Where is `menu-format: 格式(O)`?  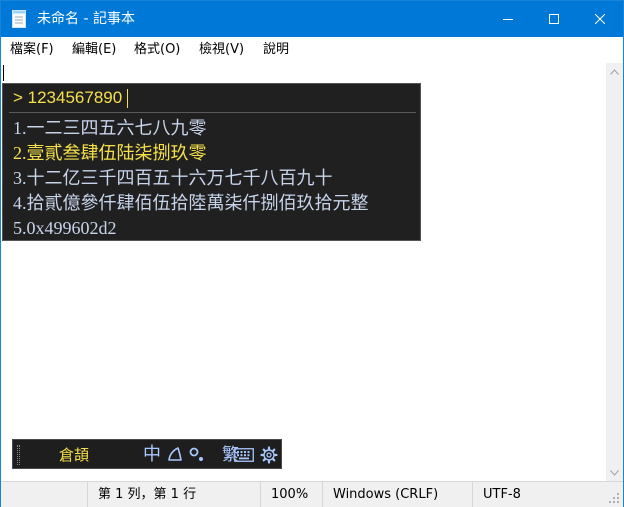
menu-format: 格式(O) is located at coordinates (157, 50).